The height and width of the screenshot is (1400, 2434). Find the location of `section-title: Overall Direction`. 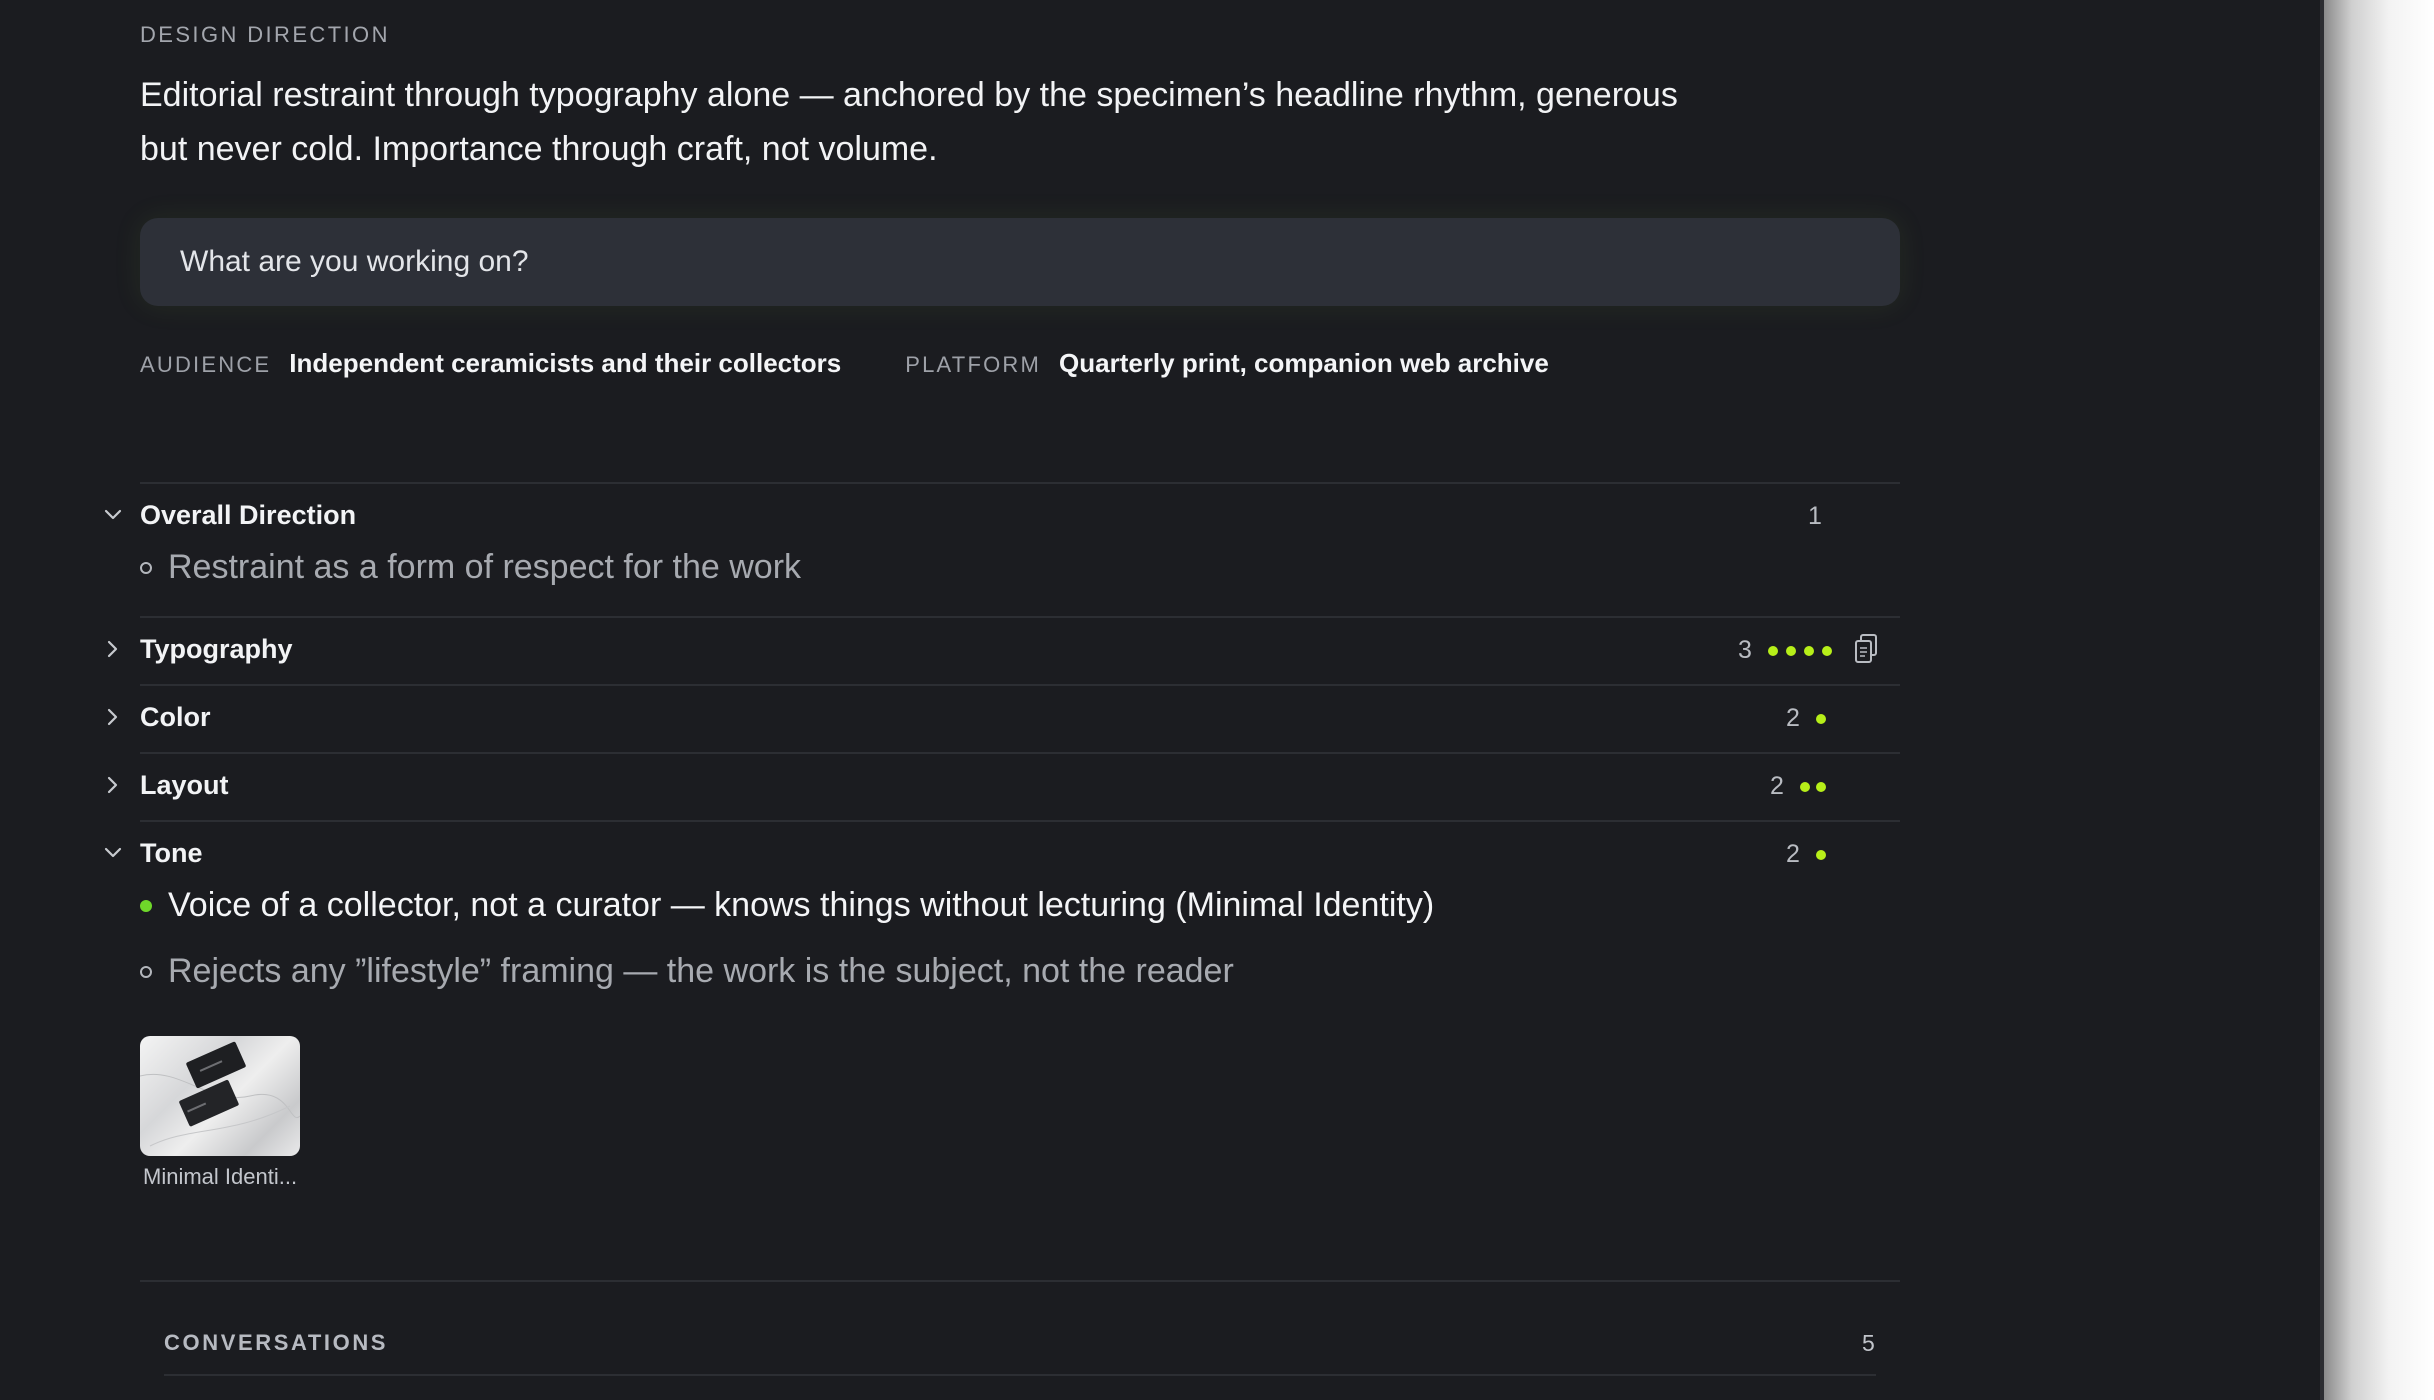

section-title: Overall Direction is located at coordinates (248, 515).